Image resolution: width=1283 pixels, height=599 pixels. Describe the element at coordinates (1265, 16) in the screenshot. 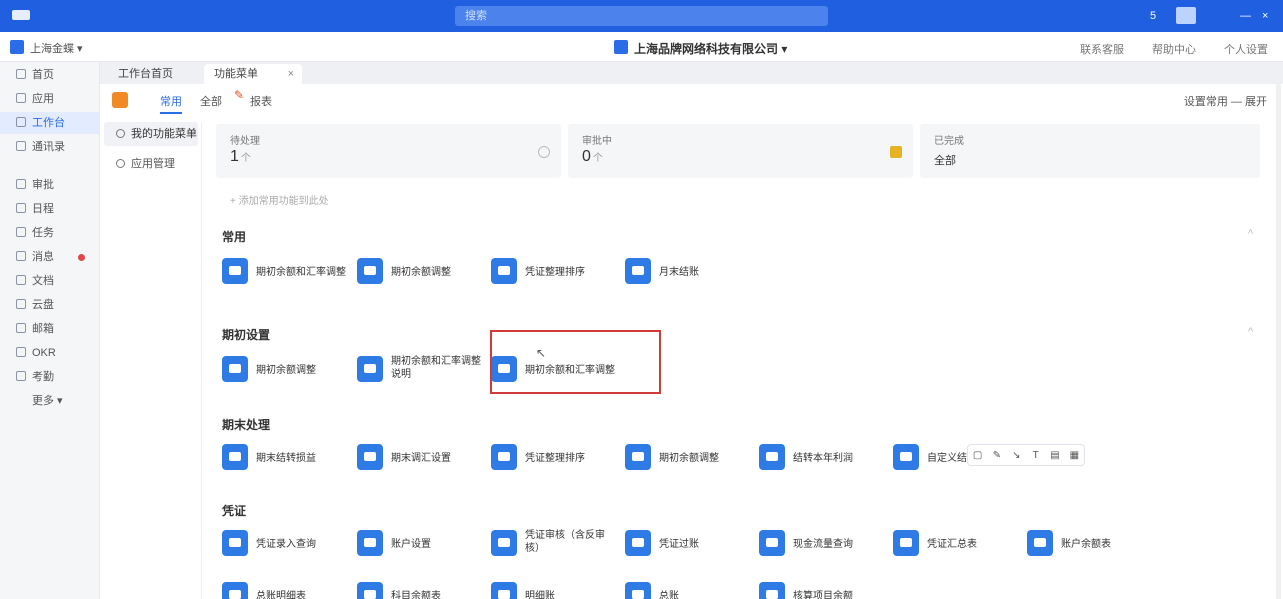

I see `close-window-button: ×` at that location.